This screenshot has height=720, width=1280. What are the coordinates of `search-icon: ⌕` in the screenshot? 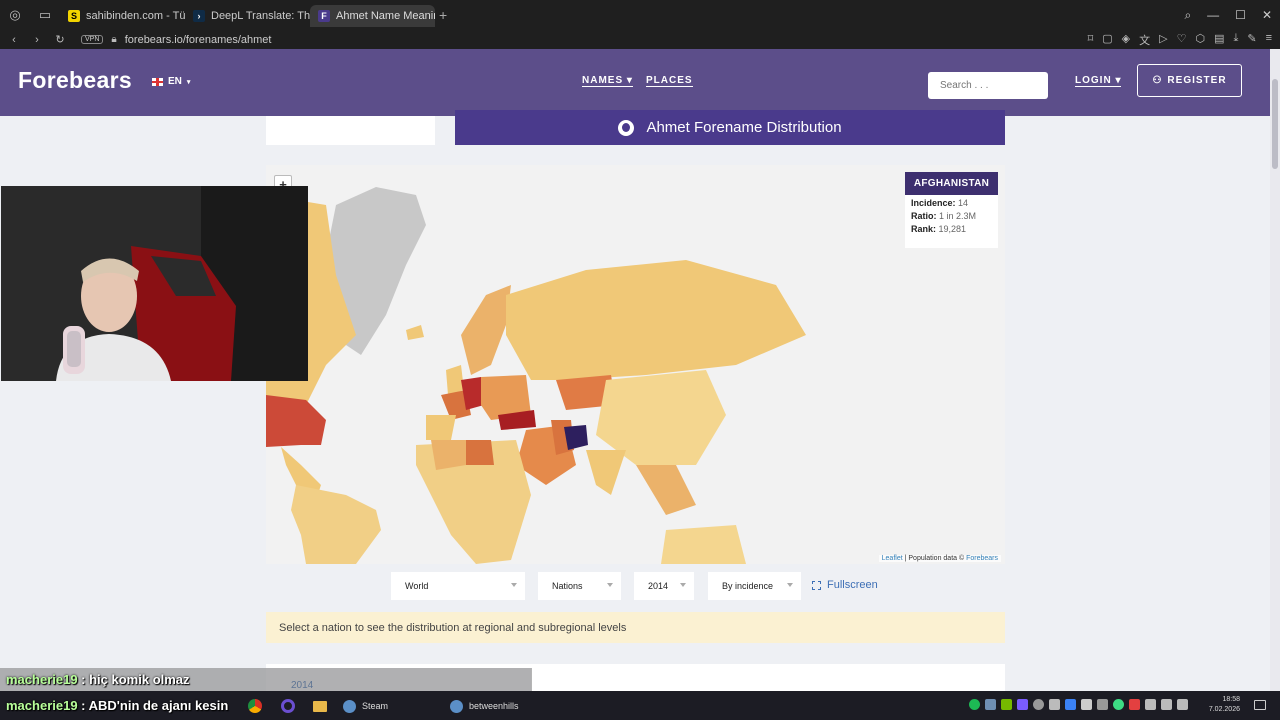 It's located at (1187, 15).